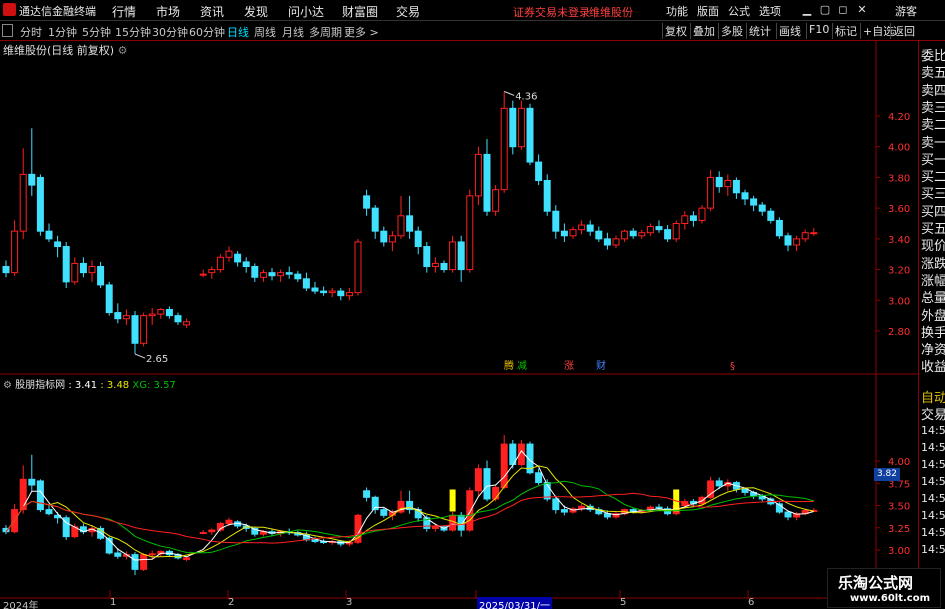 Image resolution: width=945 pixels, height=609 pixels. I want to click on menu-layout: 版面, so click(708, 11).